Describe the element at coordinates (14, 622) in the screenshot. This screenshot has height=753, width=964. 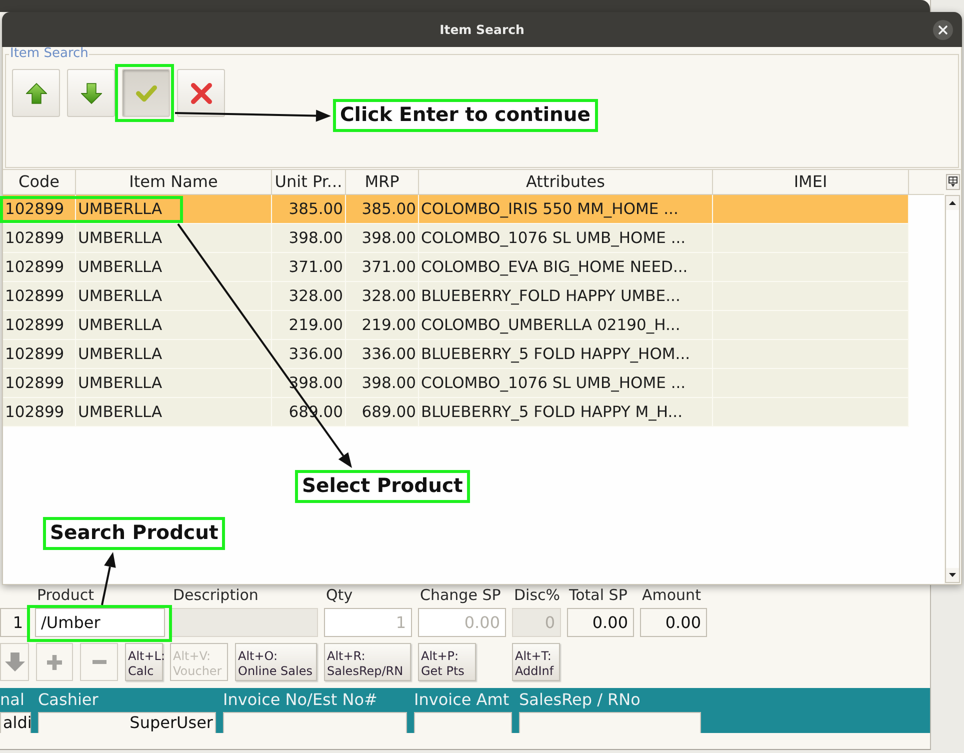
I see `line-number-field: 1` at that location.